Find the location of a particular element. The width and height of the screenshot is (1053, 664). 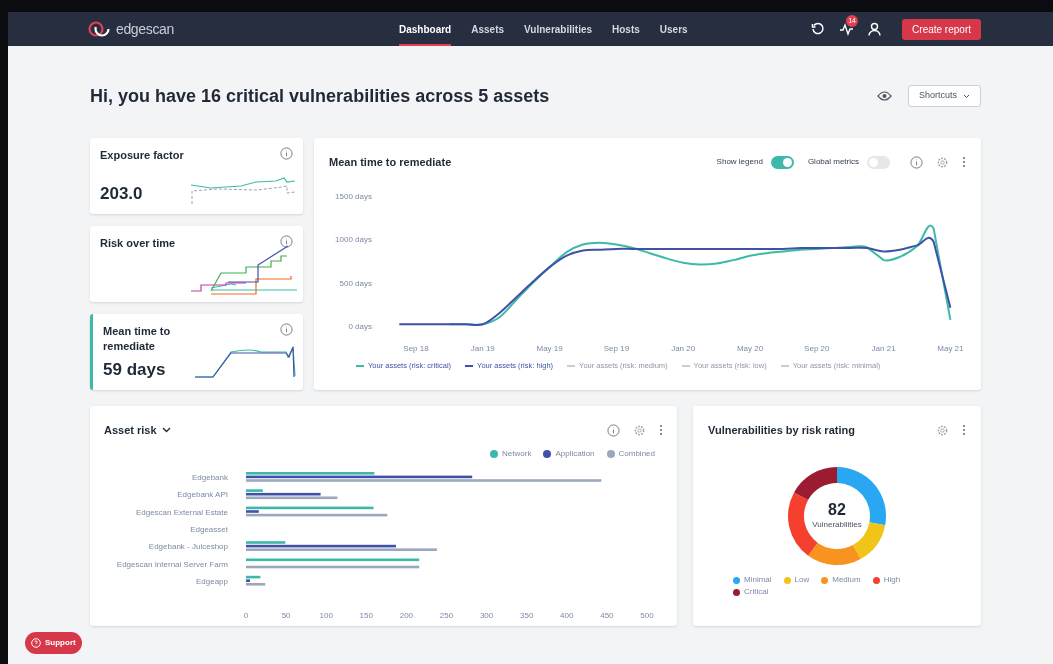

axis-label: 0 is located at coordinates (246, 615).